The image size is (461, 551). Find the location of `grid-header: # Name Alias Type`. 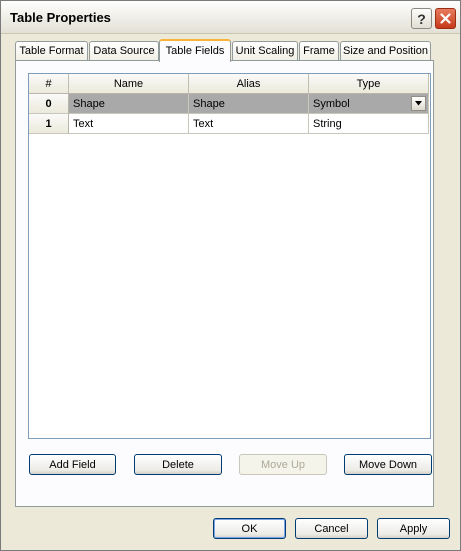

grid-header: # Name Alias Type is located at coordinates (229, 84).